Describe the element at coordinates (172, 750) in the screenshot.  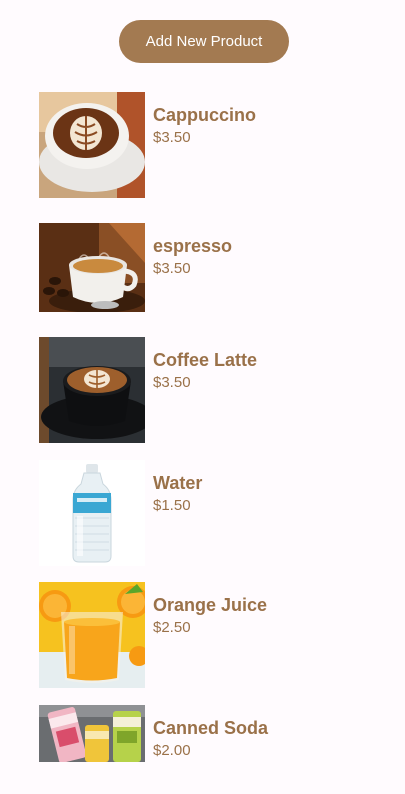
I see `product-price: $2.00` at that location.